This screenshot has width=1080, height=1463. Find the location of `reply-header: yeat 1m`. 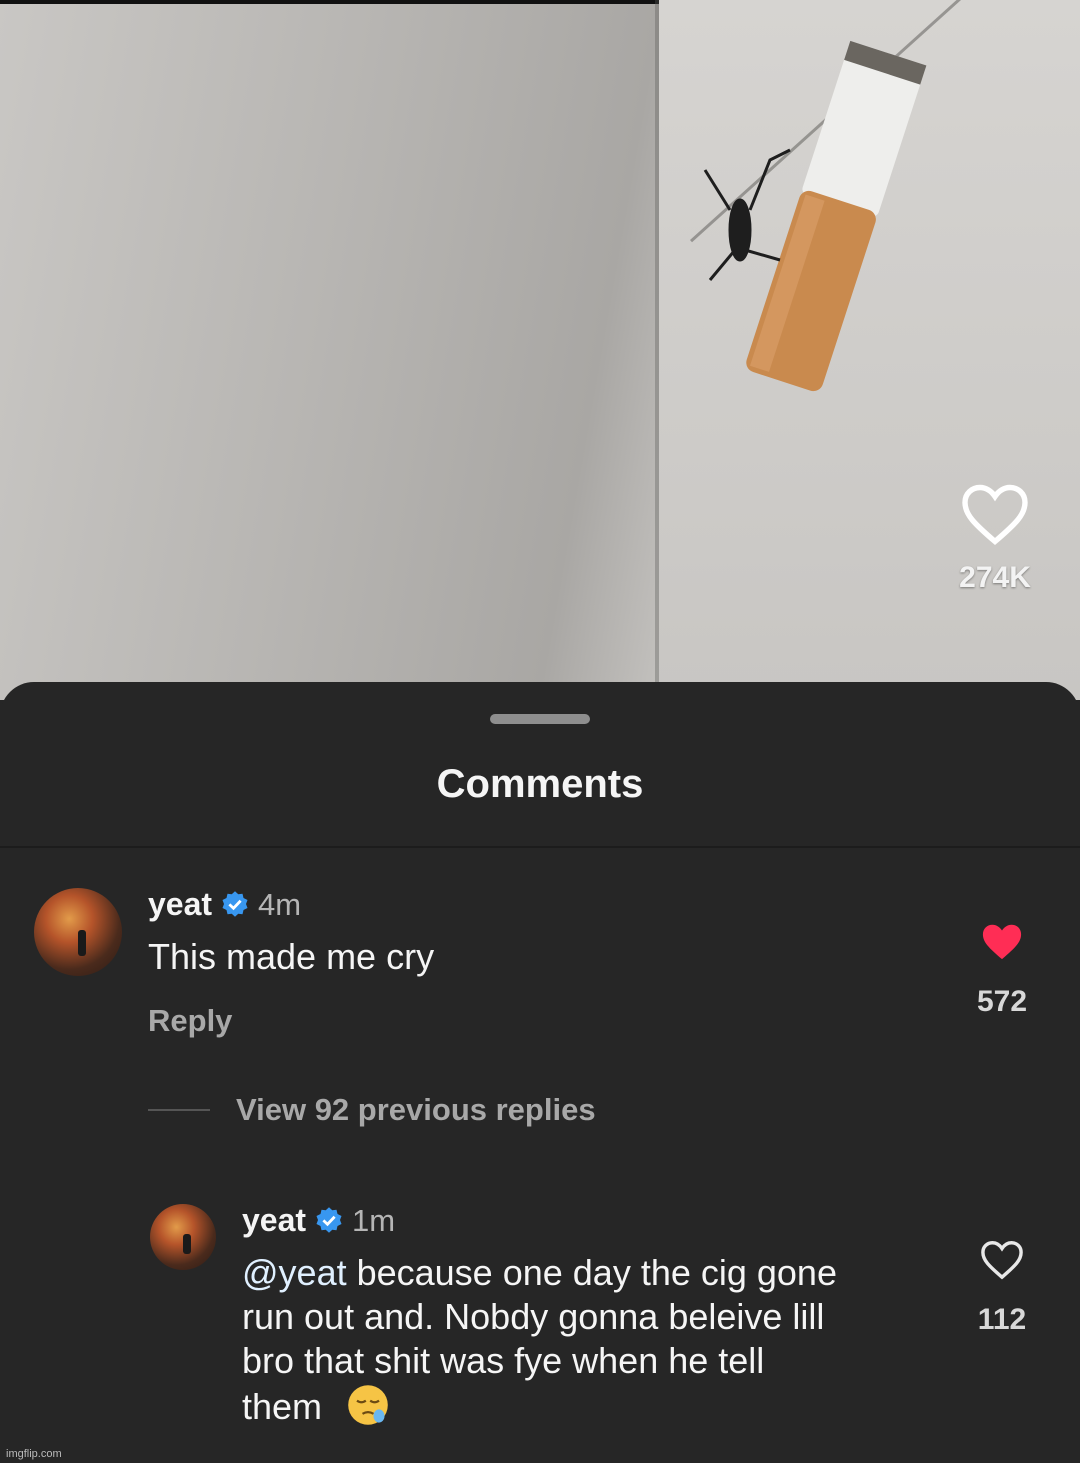

reply-header: yeat 1m is located at coordinates (592, 1220).